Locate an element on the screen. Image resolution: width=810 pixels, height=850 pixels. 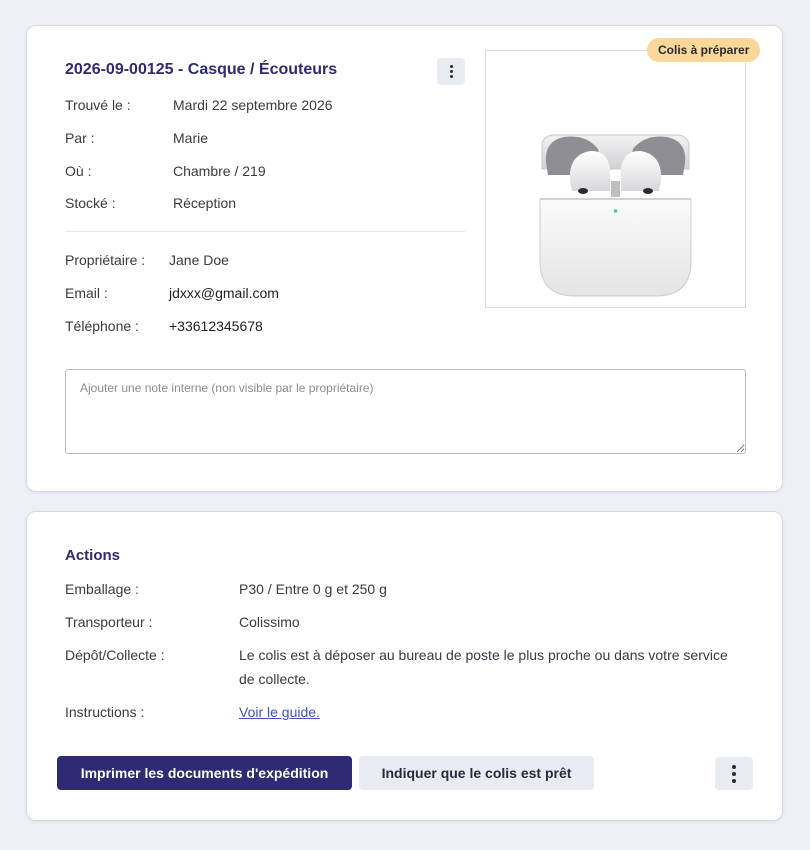
phone-label: Téléphone : is located at coordinates (102, 326).